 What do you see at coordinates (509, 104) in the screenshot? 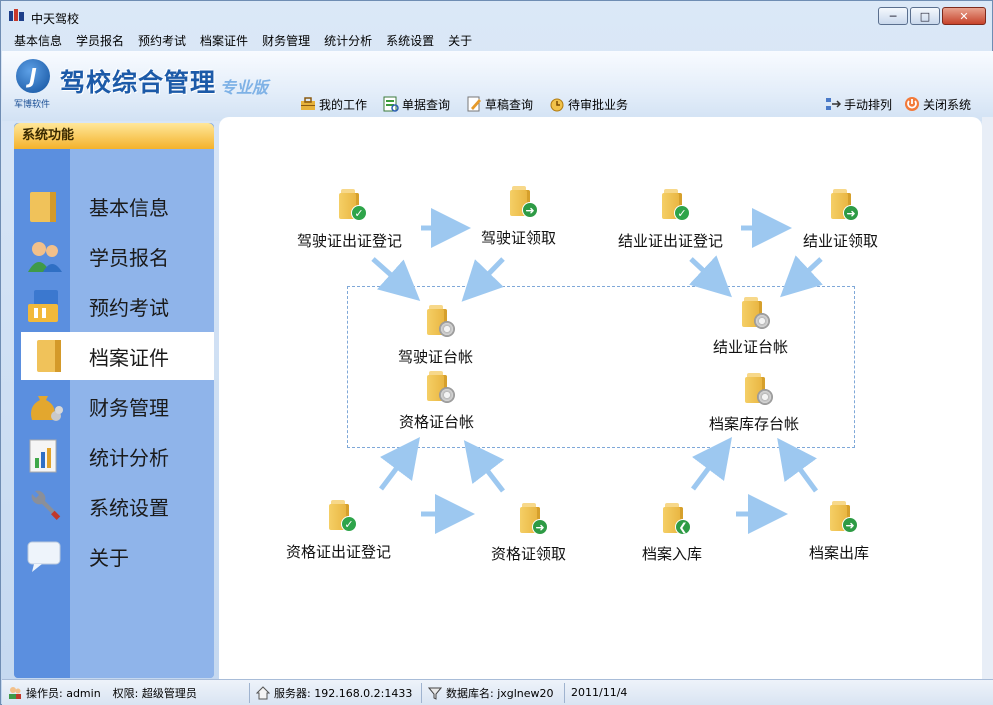
I see `toolbar-label: 草稿查询` at bounding box center [509, 104].